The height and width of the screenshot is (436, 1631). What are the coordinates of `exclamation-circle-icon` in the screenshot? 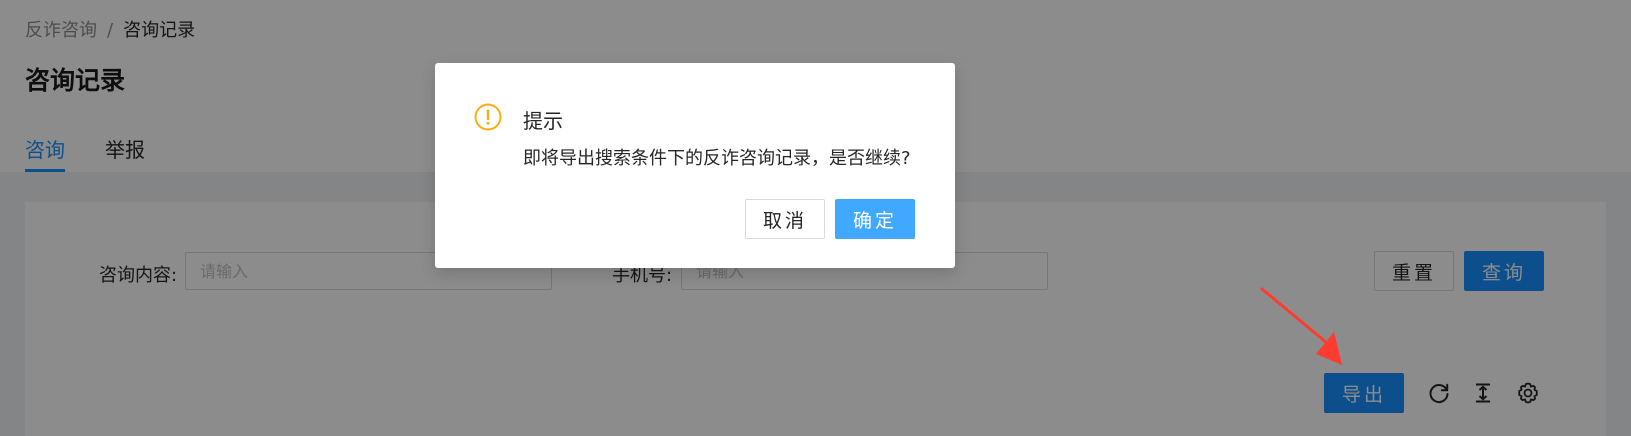 It's located at (488, 117).